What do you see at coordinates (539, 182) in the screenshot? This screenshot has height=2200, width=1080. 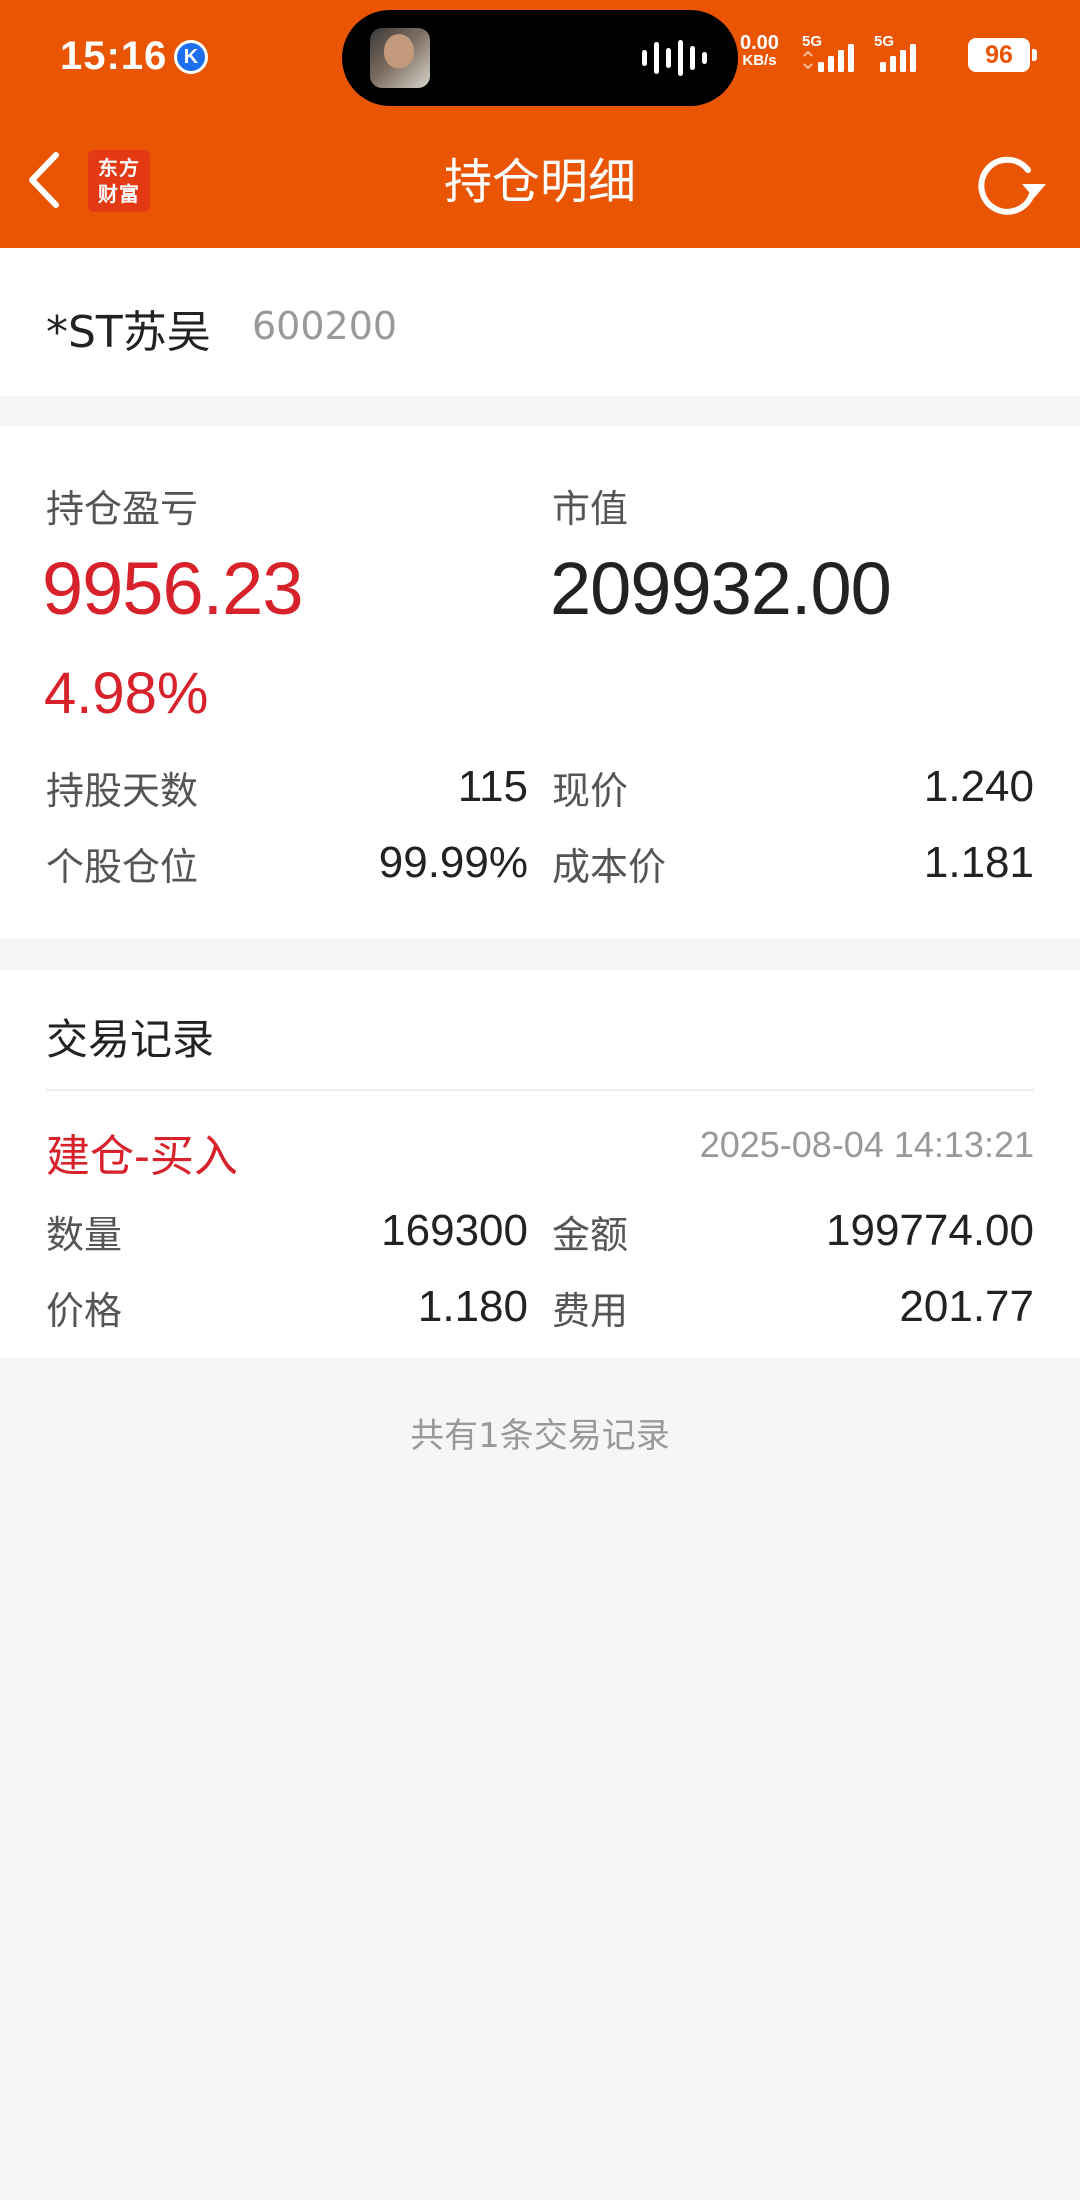 I see `page-title: 持仓明细` at bounding box center [539, 182].